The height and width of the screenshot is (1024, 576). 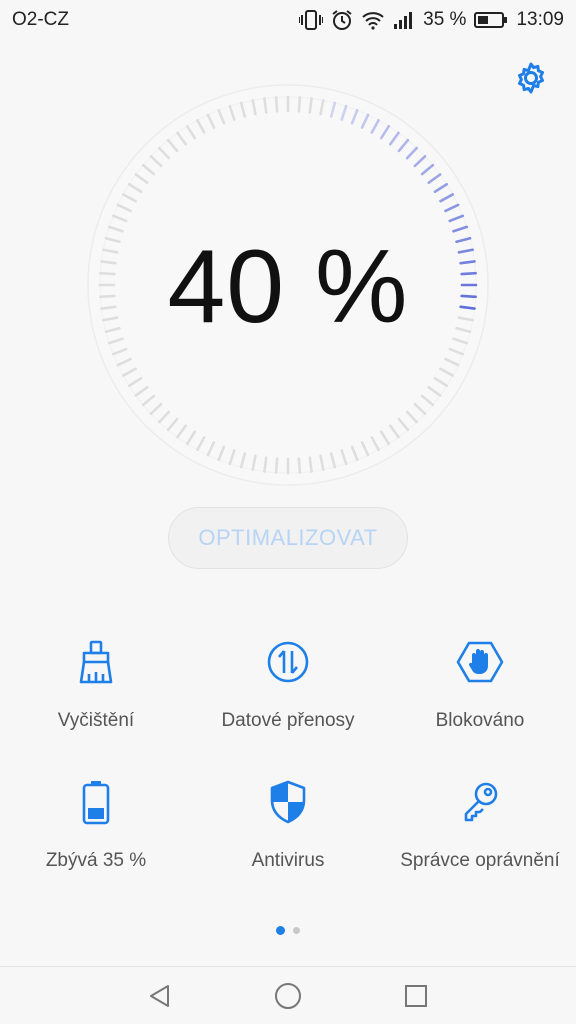 I want to click on navigation-bar, so click(x=288, y=995).